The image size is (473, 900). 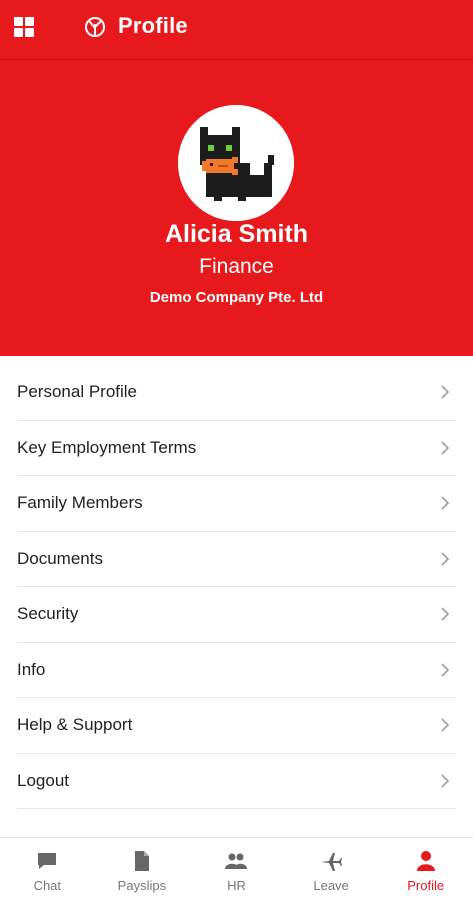 What do you see at coordinates (75, 725) in the screenshot?
I see `menu-item-label: Help & Support` at bounding box center [75, 725].